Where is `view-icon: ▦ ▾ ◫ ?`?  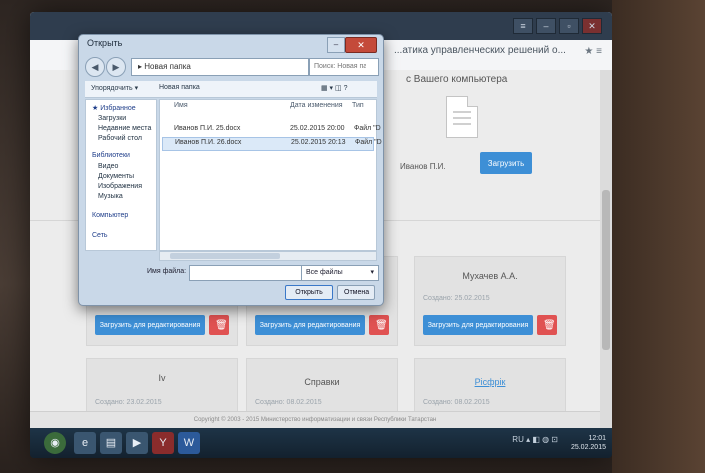 view-icon: ▦ ▾ ◫ ? is located at coordinates (334, 88).